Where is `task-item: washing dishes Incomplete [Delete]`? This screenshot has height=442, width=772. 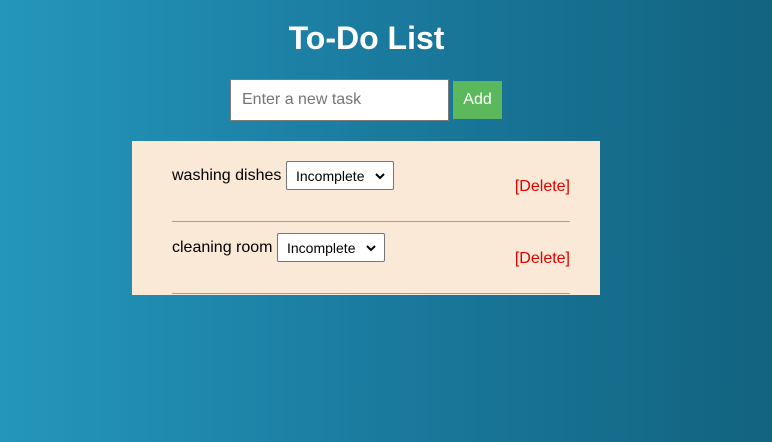
task-item: washing dishes Incomplete [Delete] is located at coordinates (371, 185).